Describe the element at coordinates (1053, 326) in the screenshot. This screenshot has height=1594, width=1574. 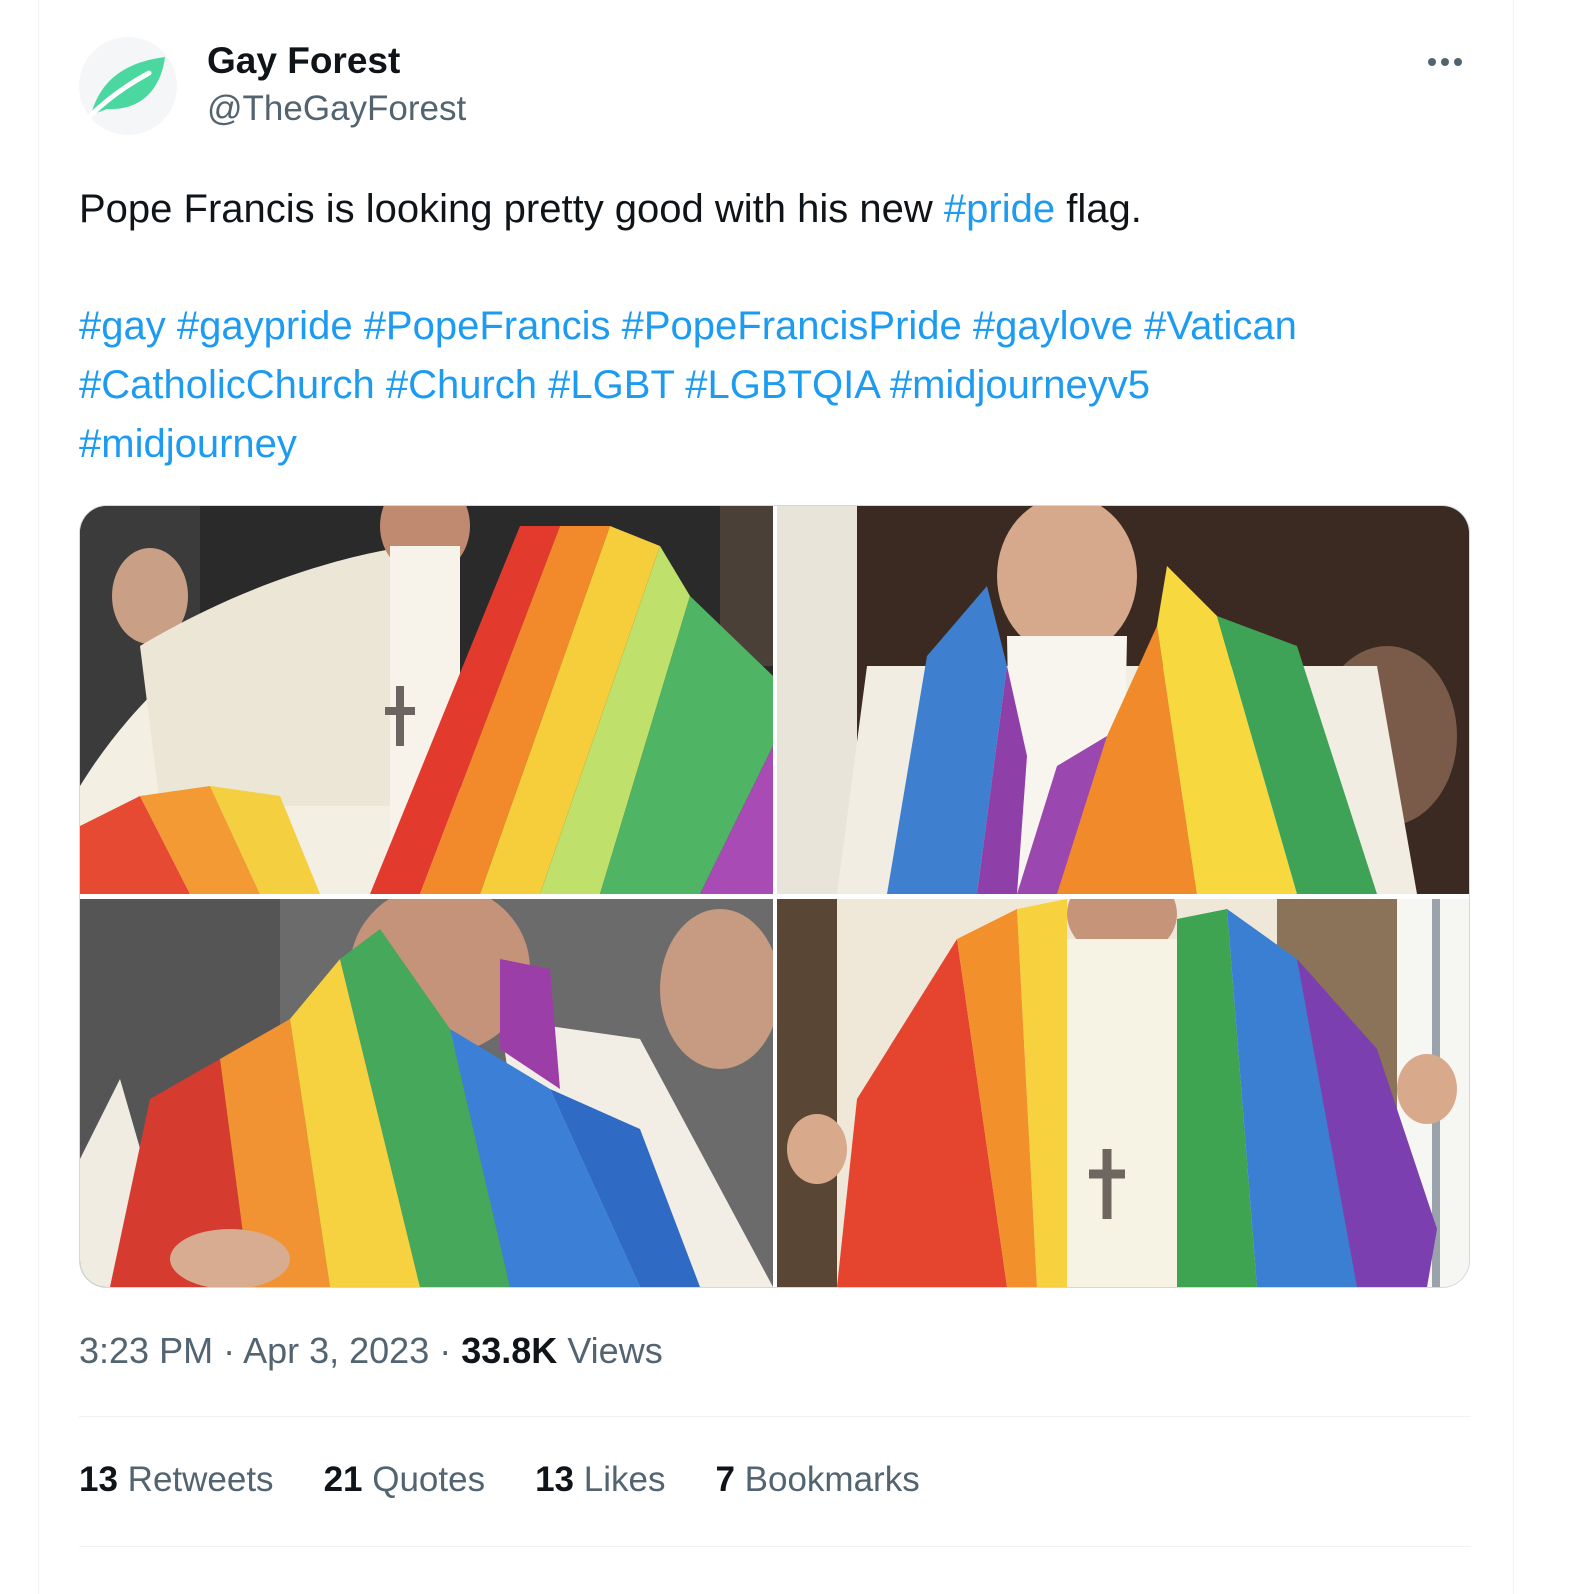
I see `hashtag-link: #gaylove` at that location.